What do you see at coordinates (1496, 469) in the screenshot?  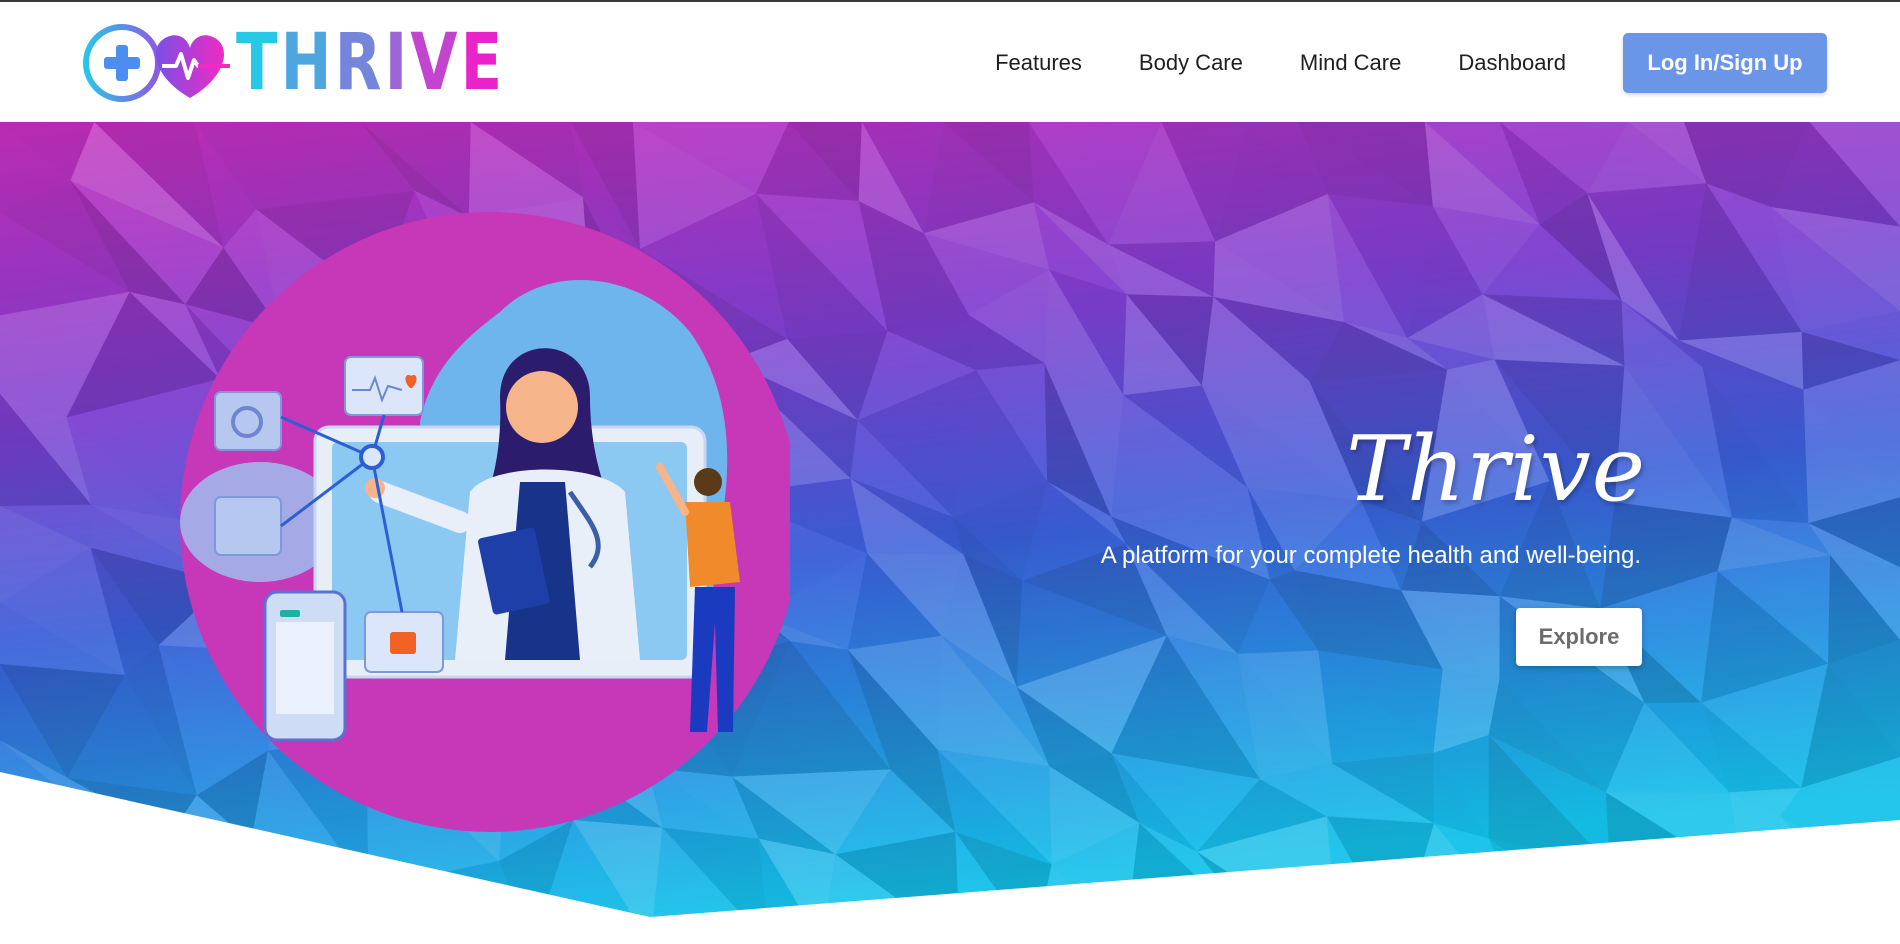 I see `hero-title: Thrive` at bounding box center [1496, 469].